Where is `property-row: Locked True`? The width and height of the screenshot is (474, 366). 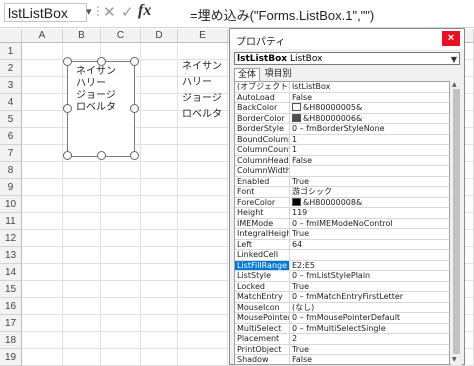
property-row: Locked True is located at coordinates (342, 286).